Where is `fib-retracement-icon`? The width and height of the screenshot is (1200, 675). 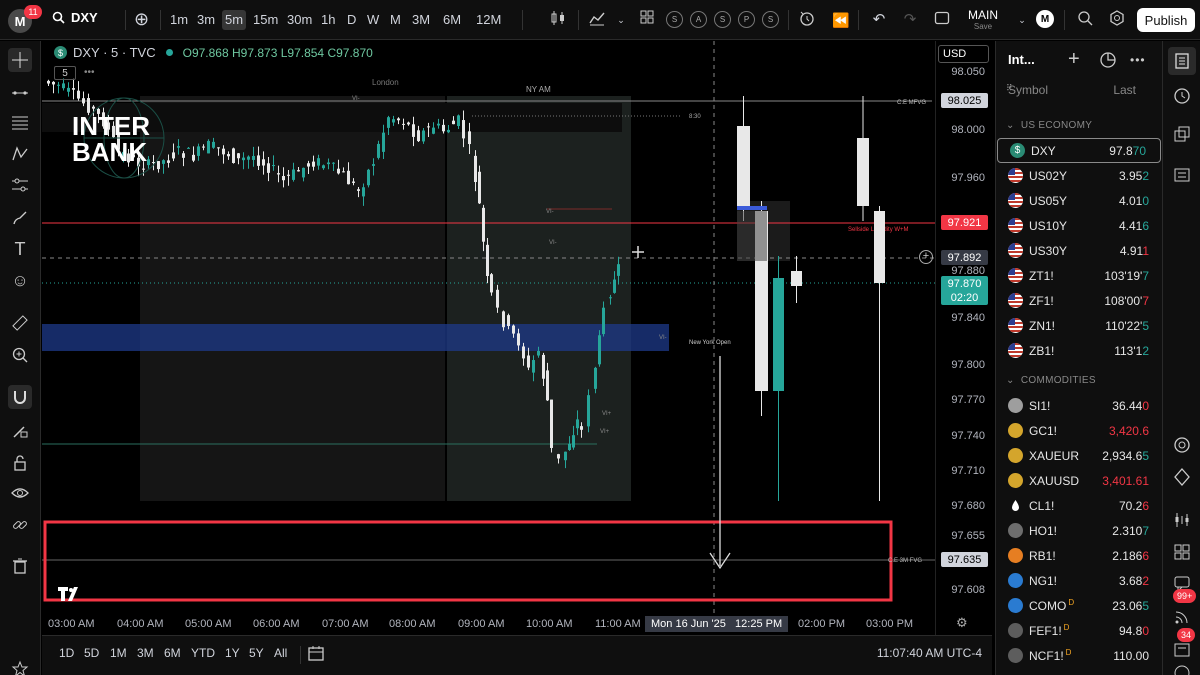 fib-retracement-icon is located at coordinates (20, 123).